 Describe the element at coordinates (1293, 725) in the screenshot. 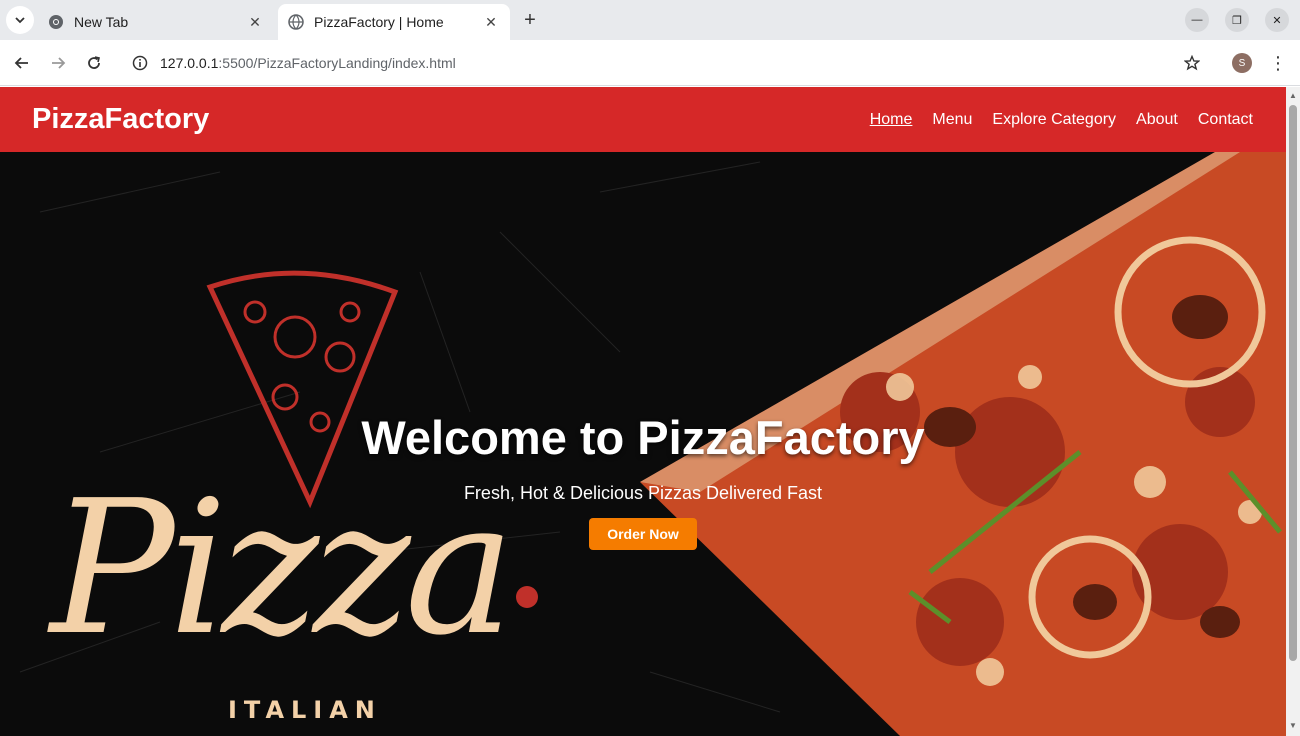

I see `scroll-down-icon: ▼` at that location.